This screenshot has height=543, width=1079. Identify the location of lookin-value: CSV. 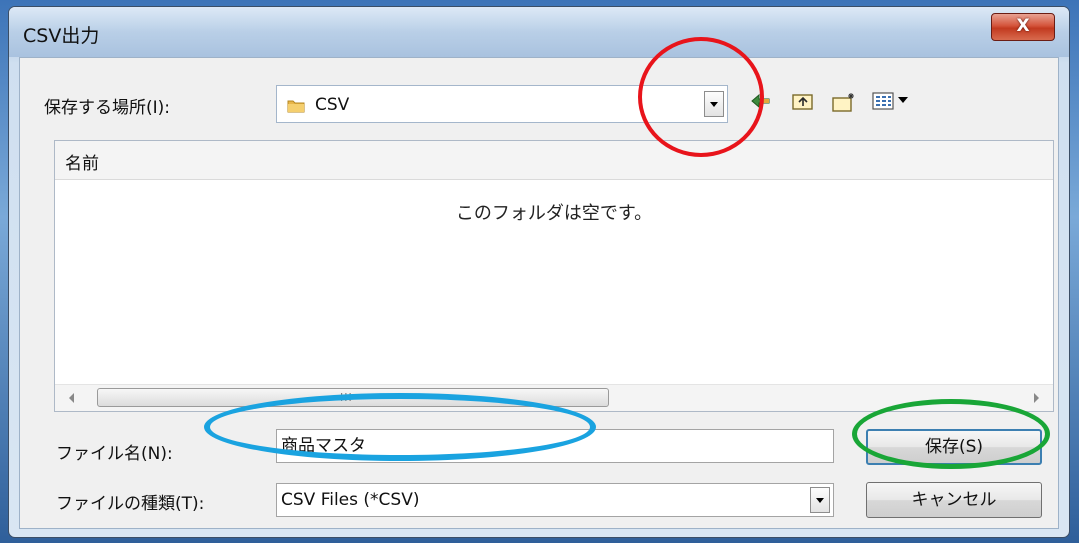
(332, 105).